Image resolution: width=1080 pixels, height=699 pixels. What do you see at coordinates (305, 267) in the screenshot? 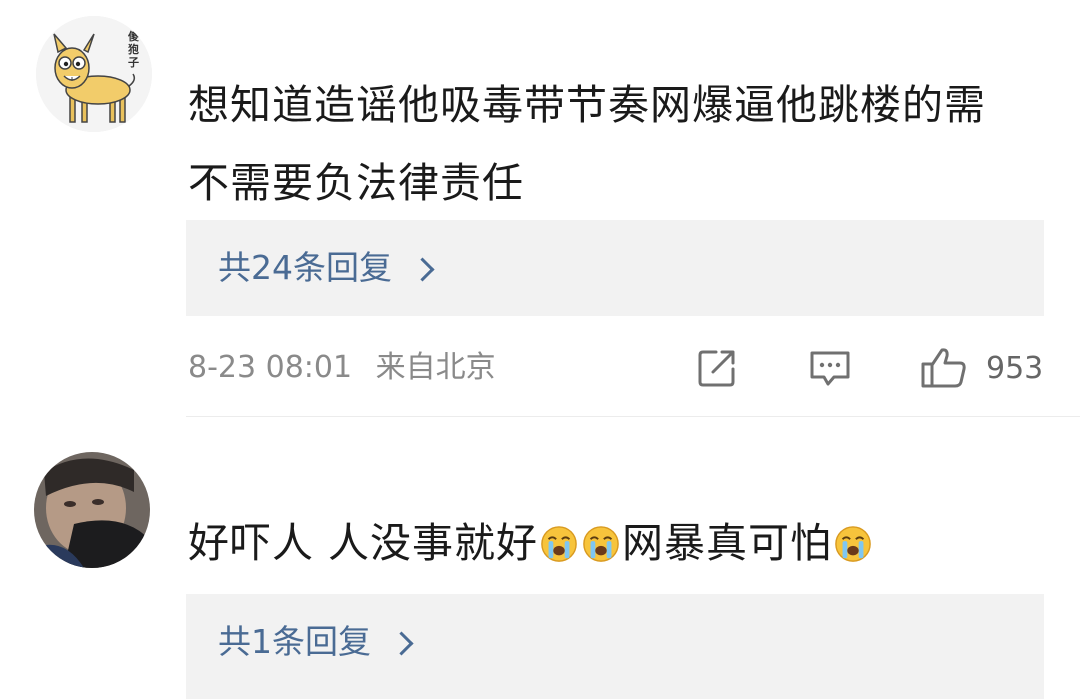
I see `reply-count-label: 共24条回复` at bounding box center [305, 267].